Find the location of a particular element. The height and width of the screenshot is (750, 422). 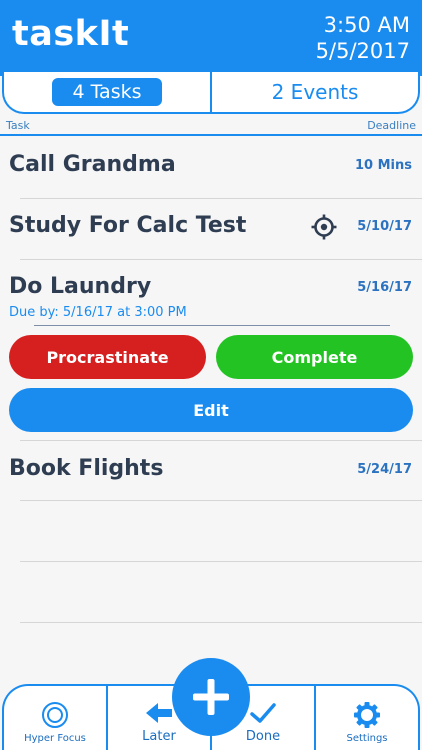

segment-tabs: 4 Tasks 2 Events is located at coordinates (211, 93).